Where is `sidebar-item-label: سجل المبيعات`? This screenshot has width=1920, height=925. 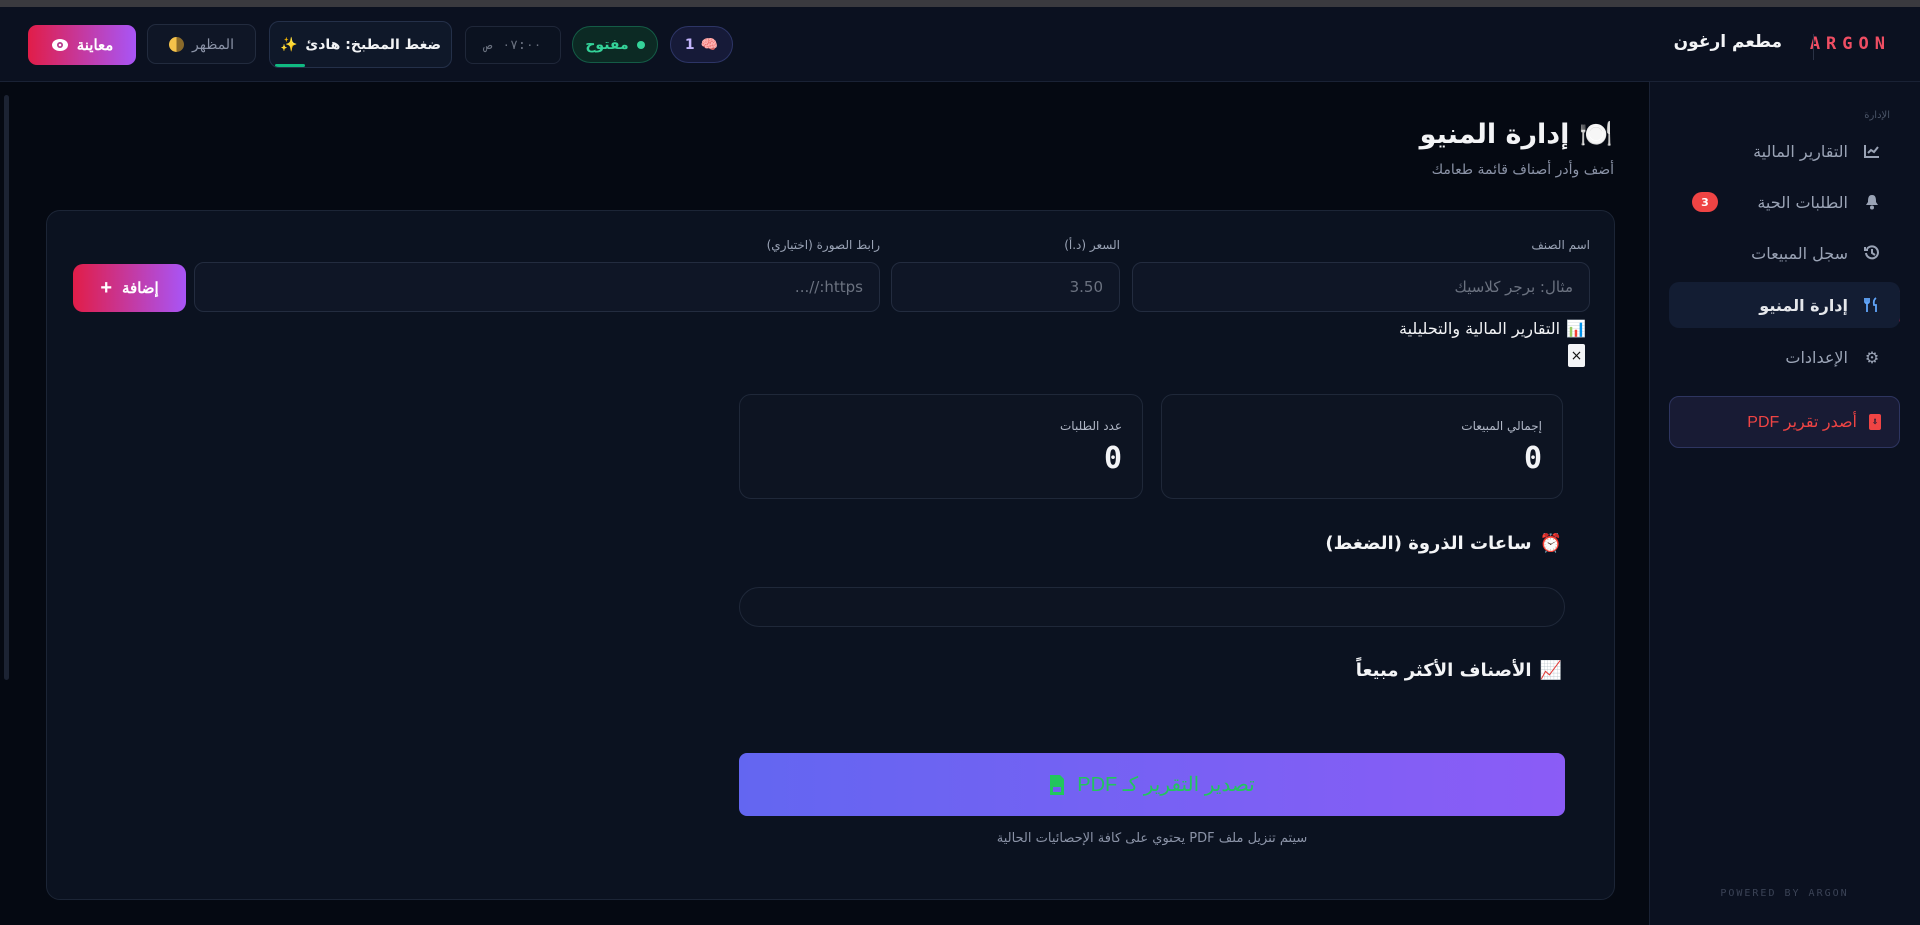 sidebar-item-label: سجل المبيعات is located at coordinates (1799, 253).